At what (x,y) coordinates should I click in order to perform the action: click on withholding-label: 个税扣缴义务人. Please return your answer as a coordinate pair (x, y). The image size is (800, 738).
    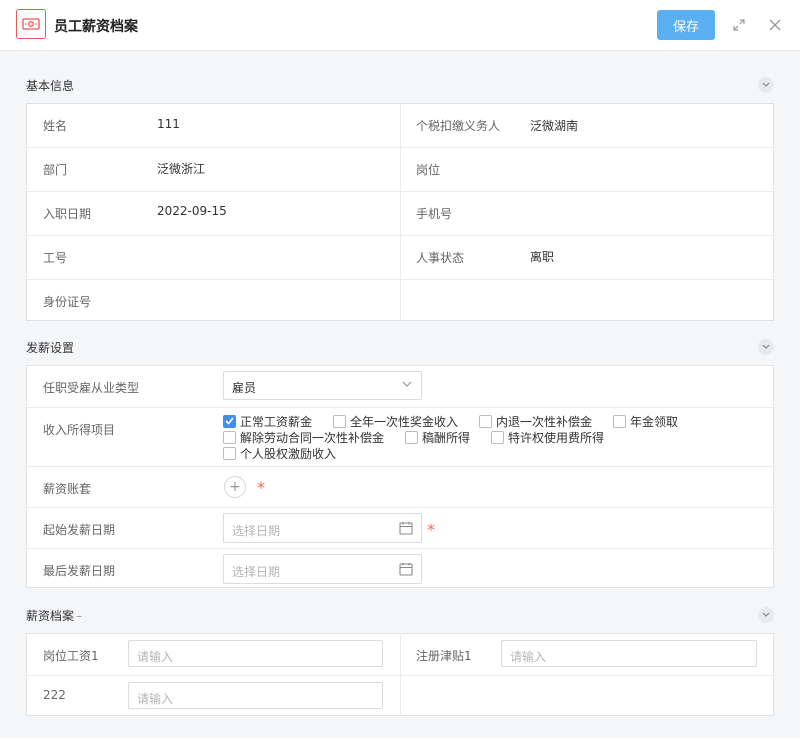
    Looking at the image, I should click on (458, 126).